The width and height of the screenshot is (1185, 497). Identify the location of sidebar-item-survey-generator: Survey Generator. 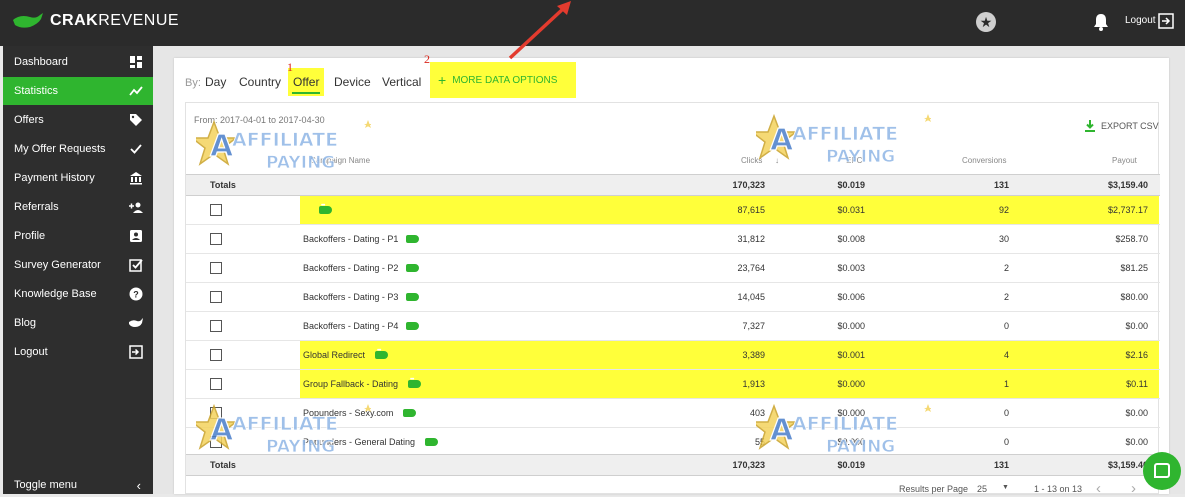
(78, 265).